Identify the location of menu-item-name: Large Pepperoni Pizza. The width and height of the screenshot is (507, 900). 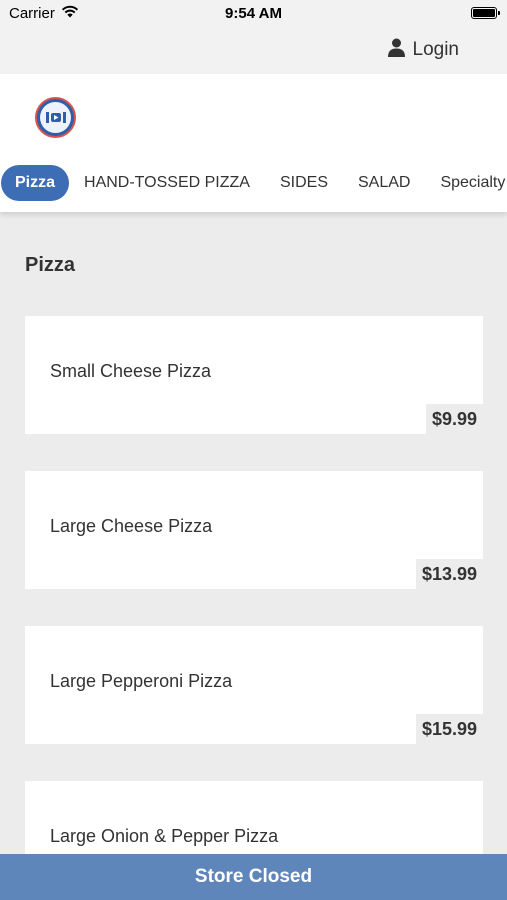
(141, 681).